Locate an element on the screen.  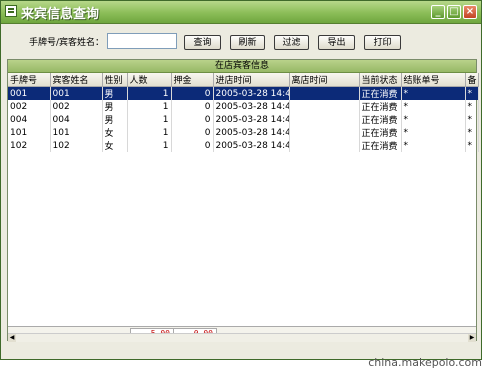
export-button: 导出 is located at coordinates (336, 42).